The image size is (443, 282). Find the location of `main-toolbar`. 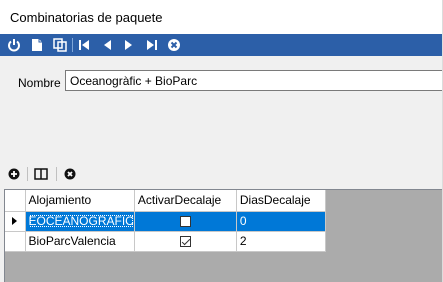

main-toolbar is located at coordinates (221, 45).